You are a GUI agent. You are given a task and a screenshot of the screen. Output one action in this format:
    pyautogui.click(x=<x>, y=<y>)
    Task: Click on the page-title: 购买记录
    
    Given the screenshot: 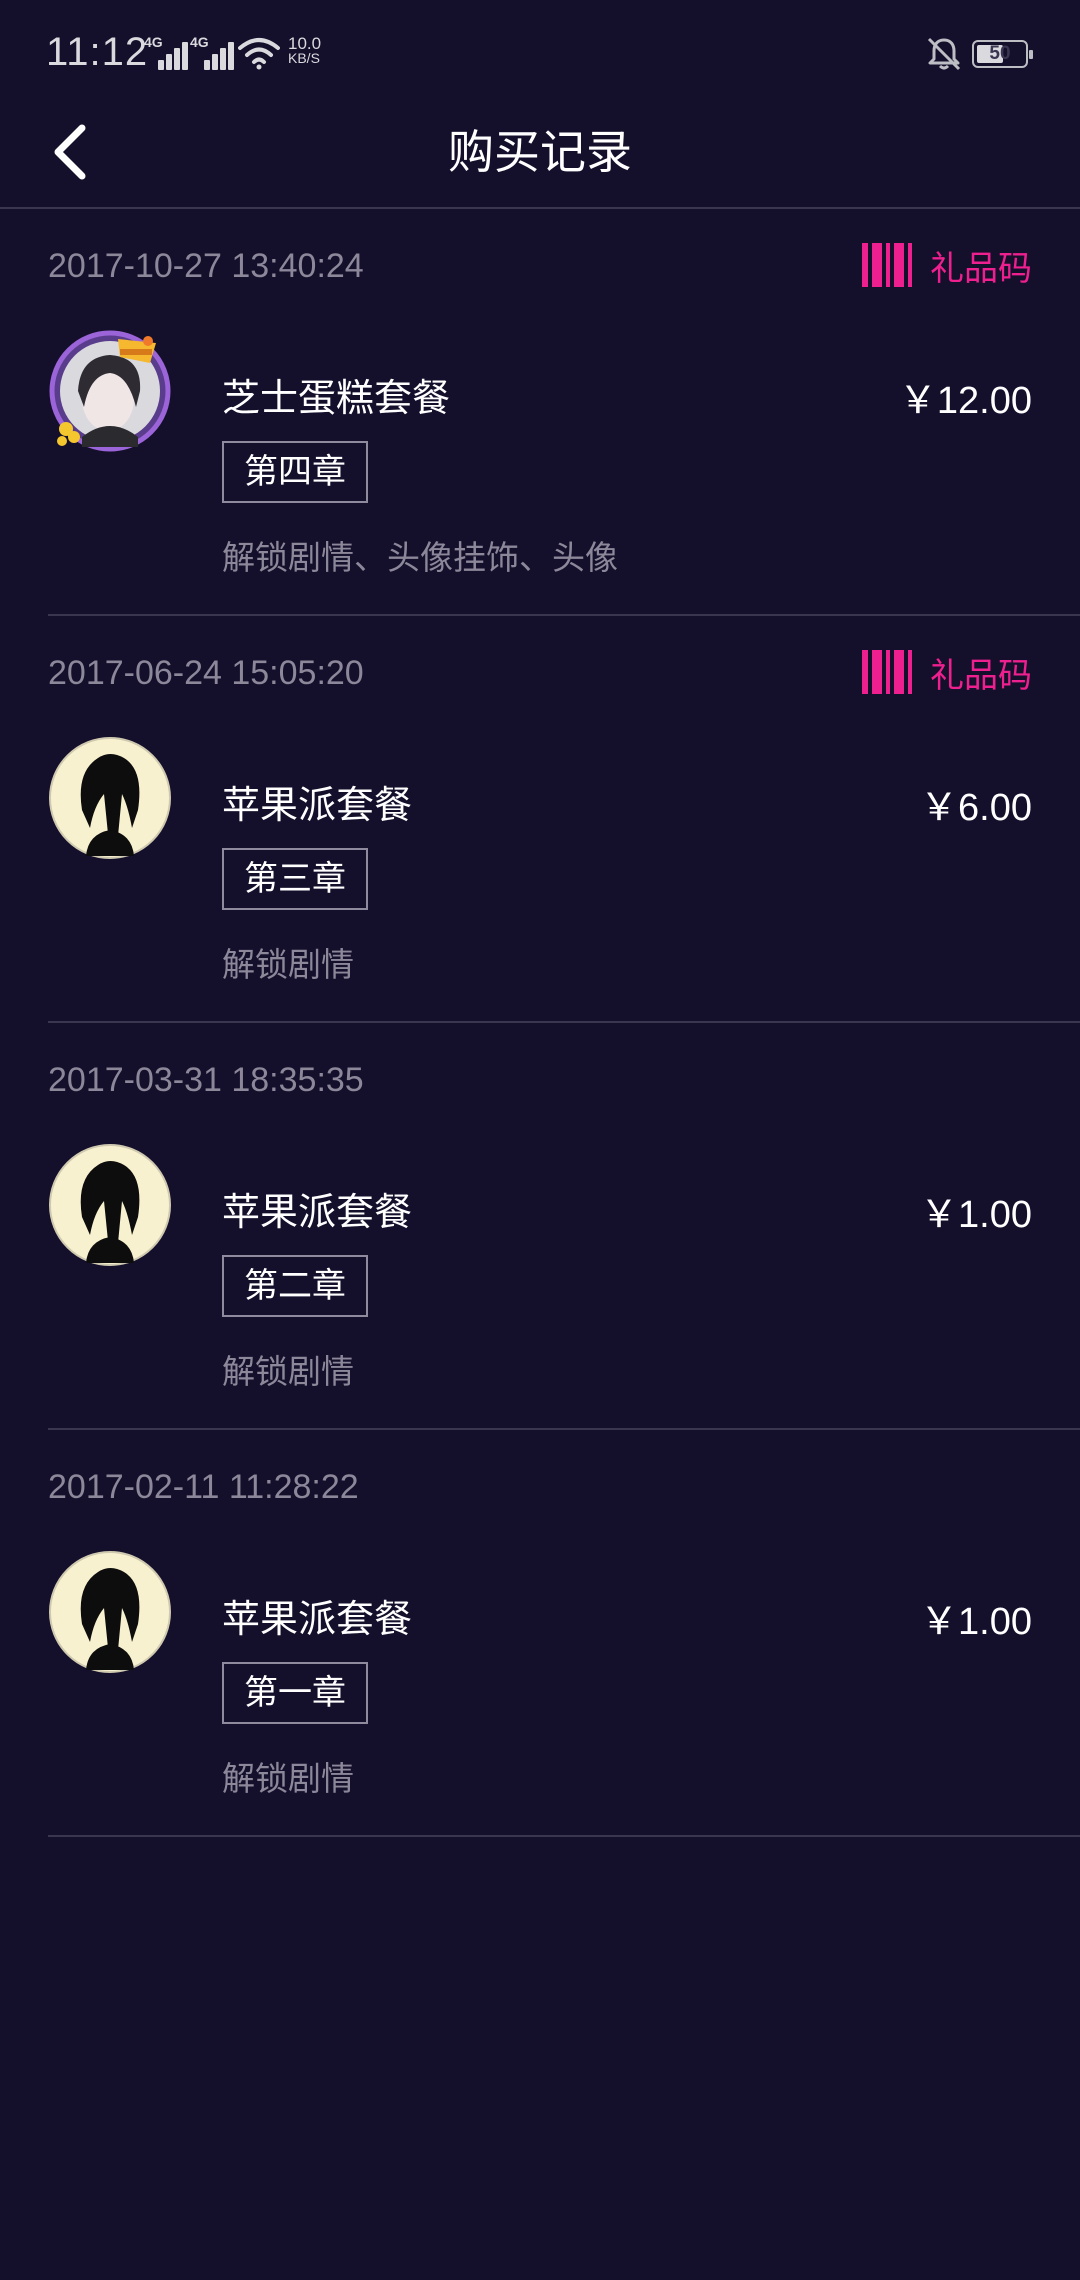 What is the action you would take?
    pyautogui.click(x=540, y=152)
    